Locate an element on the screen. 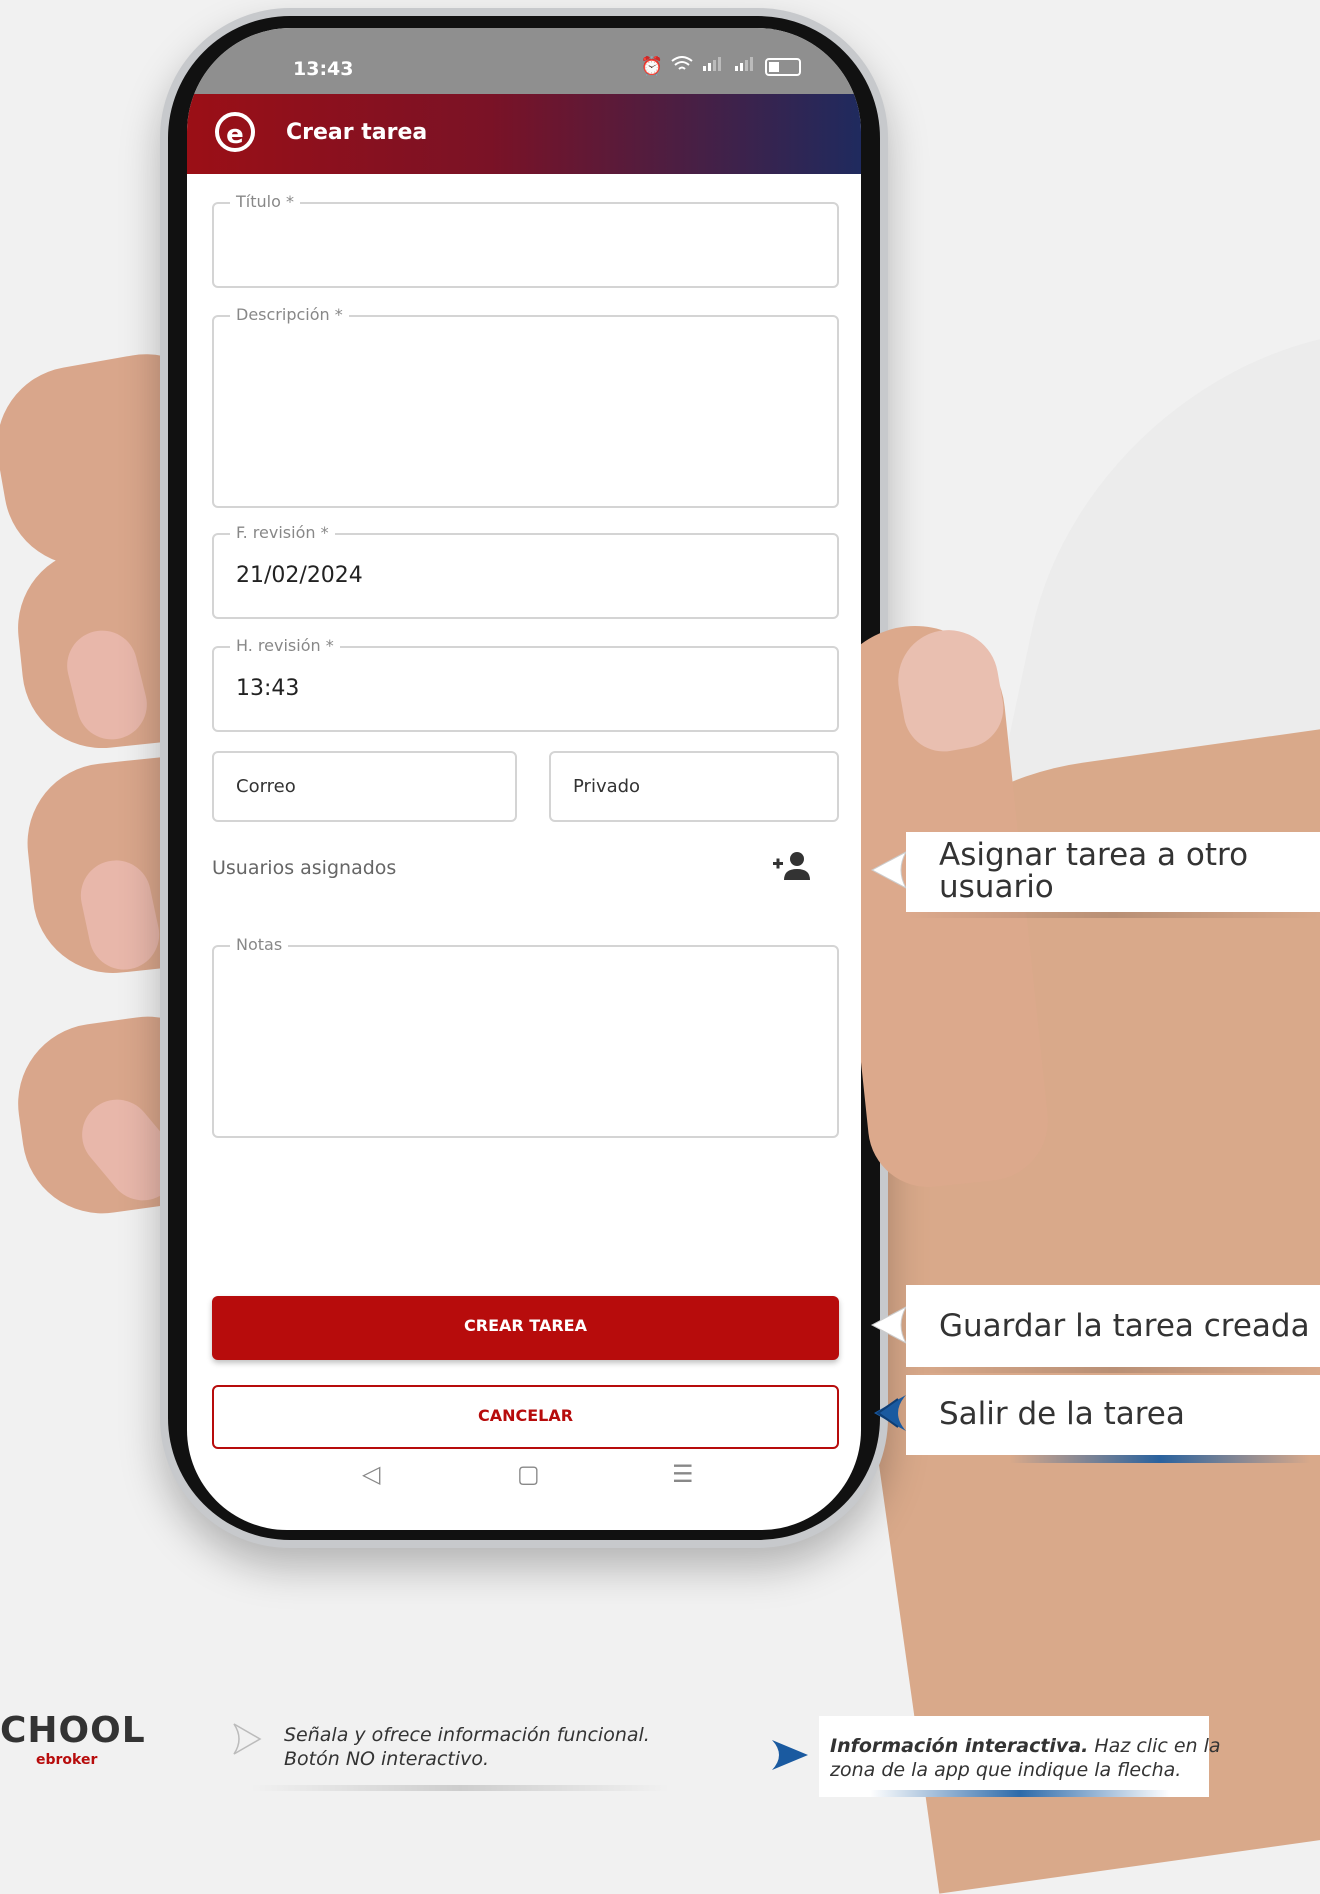  email-label: Correo is located at coordinates (266, 786).